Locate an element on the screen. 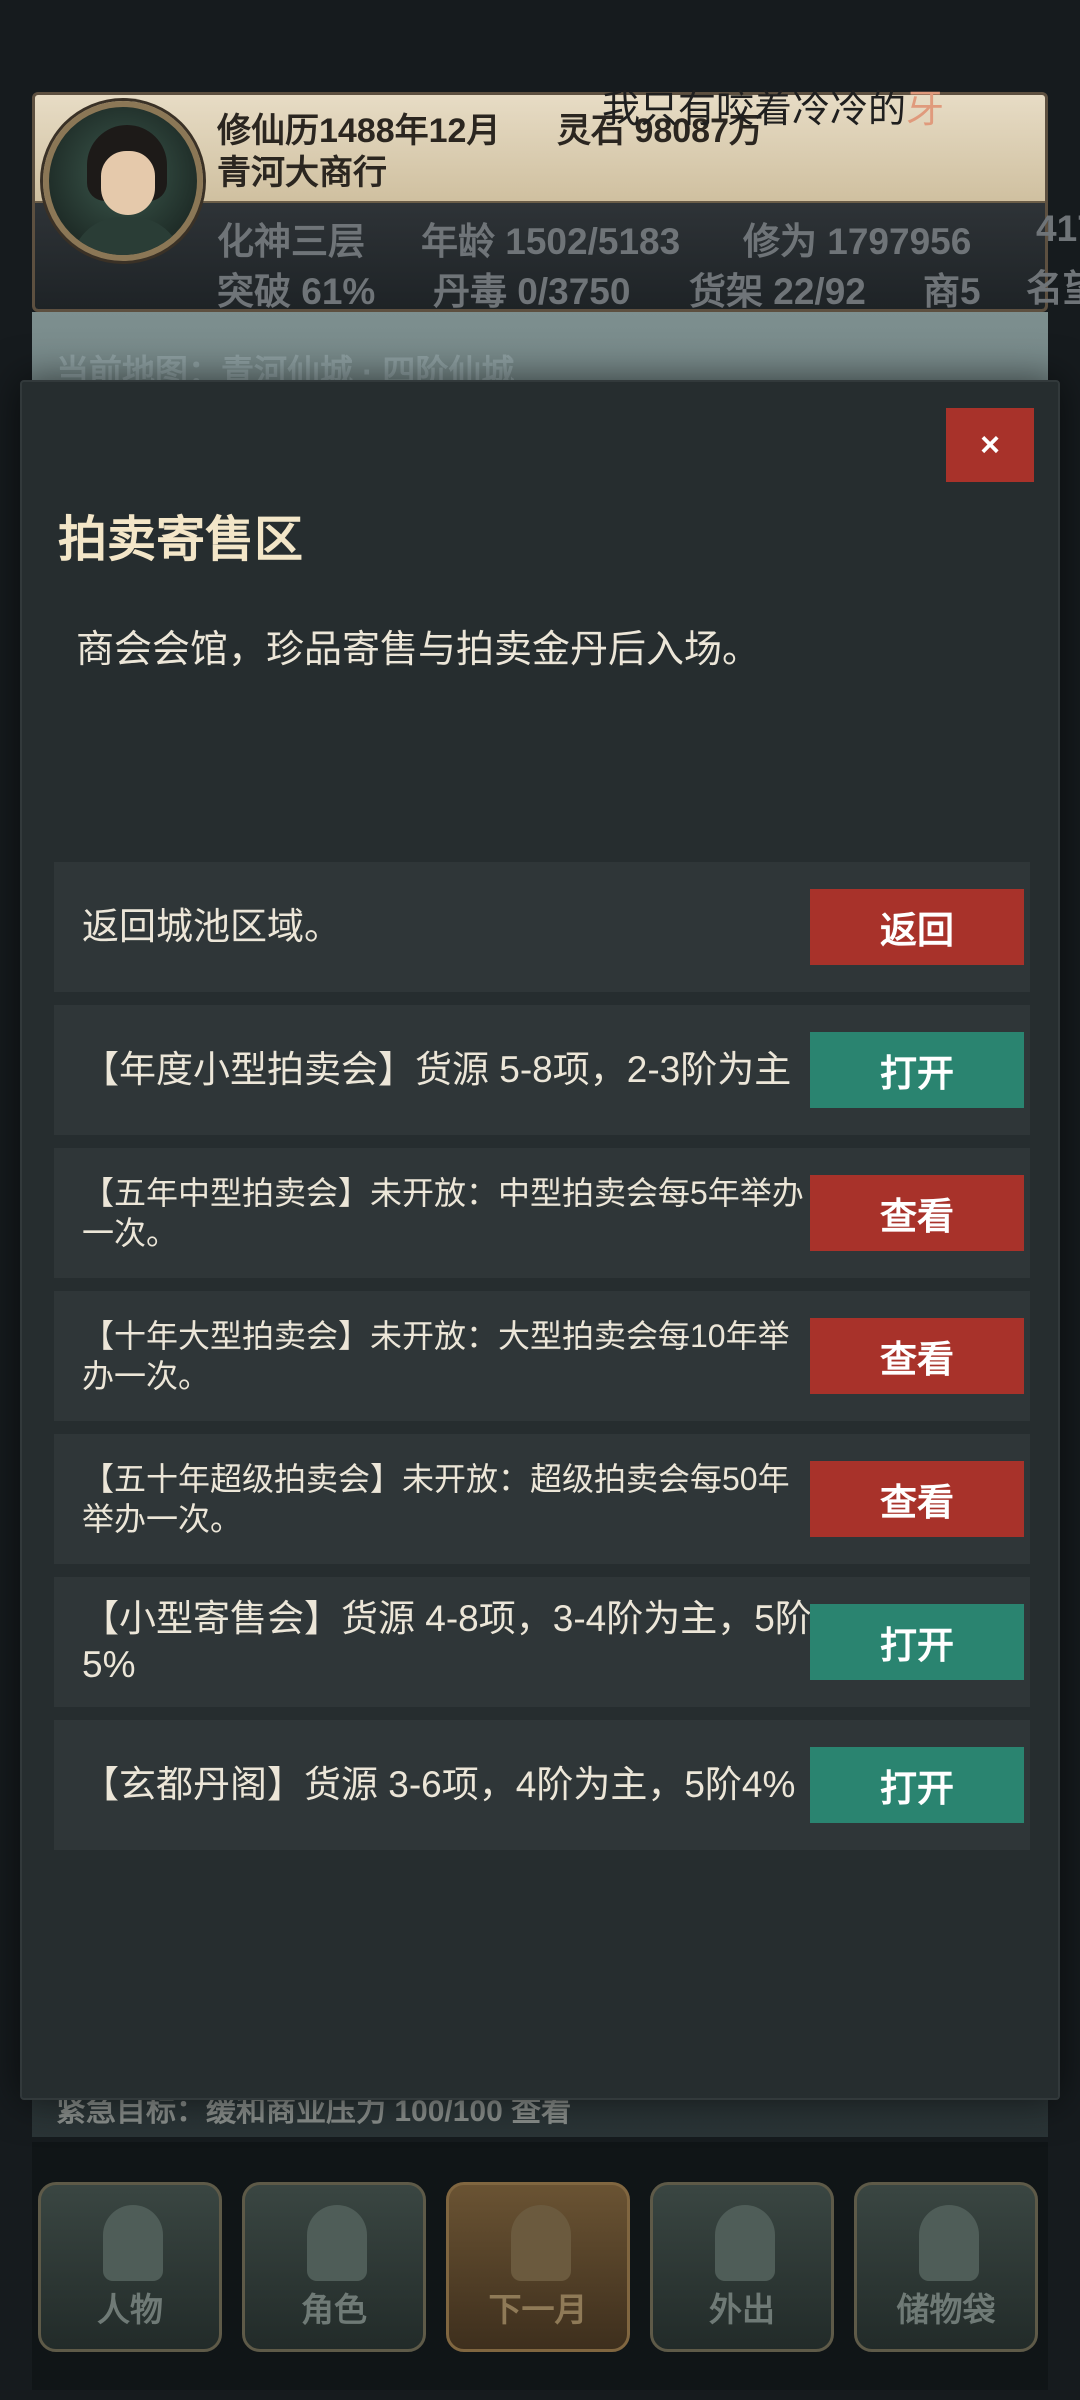  nav-button-storage-bag: 储物袋 is located at coordinates (946, 2267).